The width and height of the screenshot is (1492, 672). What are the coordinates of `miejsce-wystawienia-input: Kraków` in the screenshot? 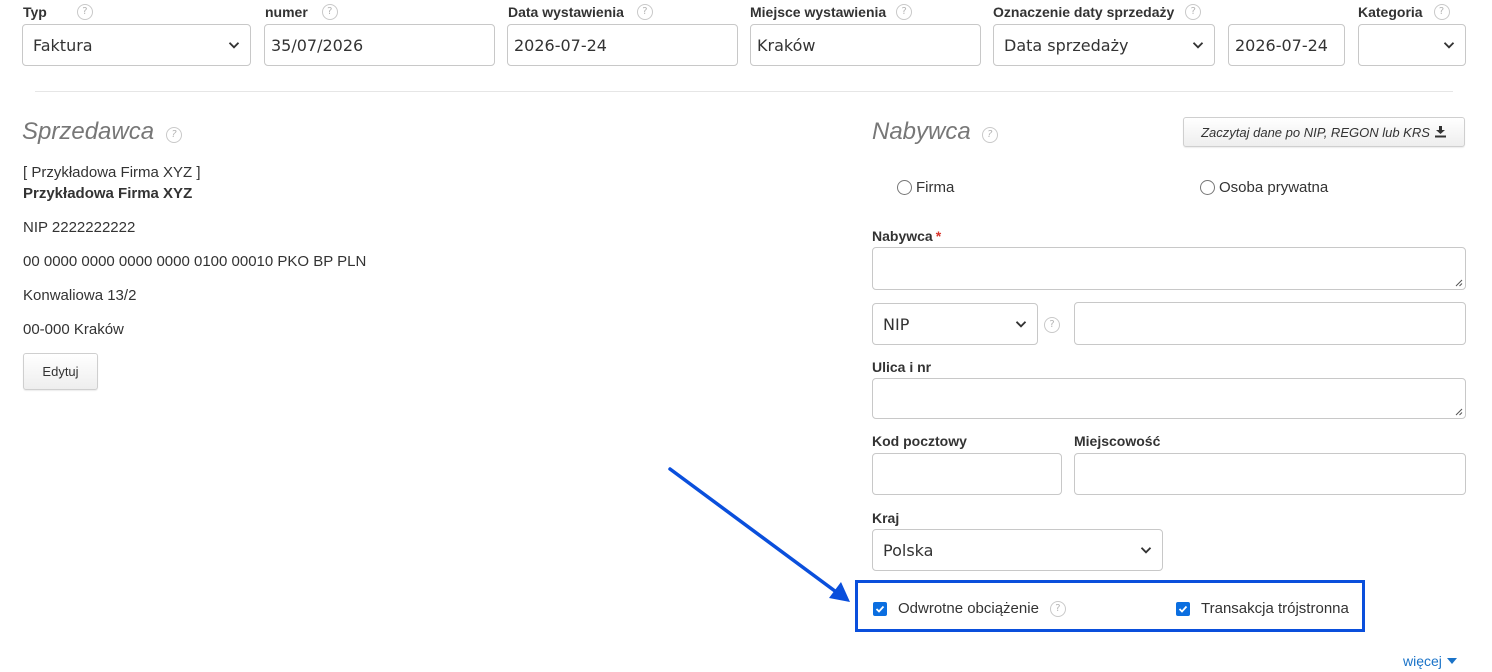 It's located at (865, 45).